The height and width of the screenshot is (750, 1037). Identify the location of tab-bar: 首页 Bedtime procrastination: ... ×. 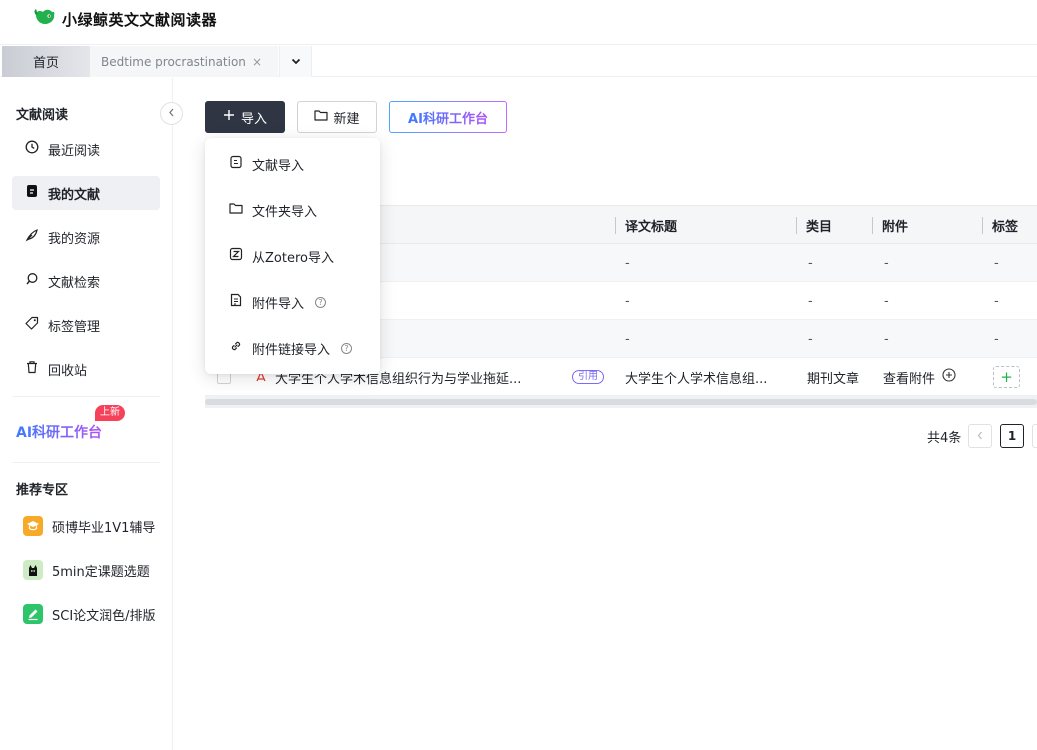
(518, 60).